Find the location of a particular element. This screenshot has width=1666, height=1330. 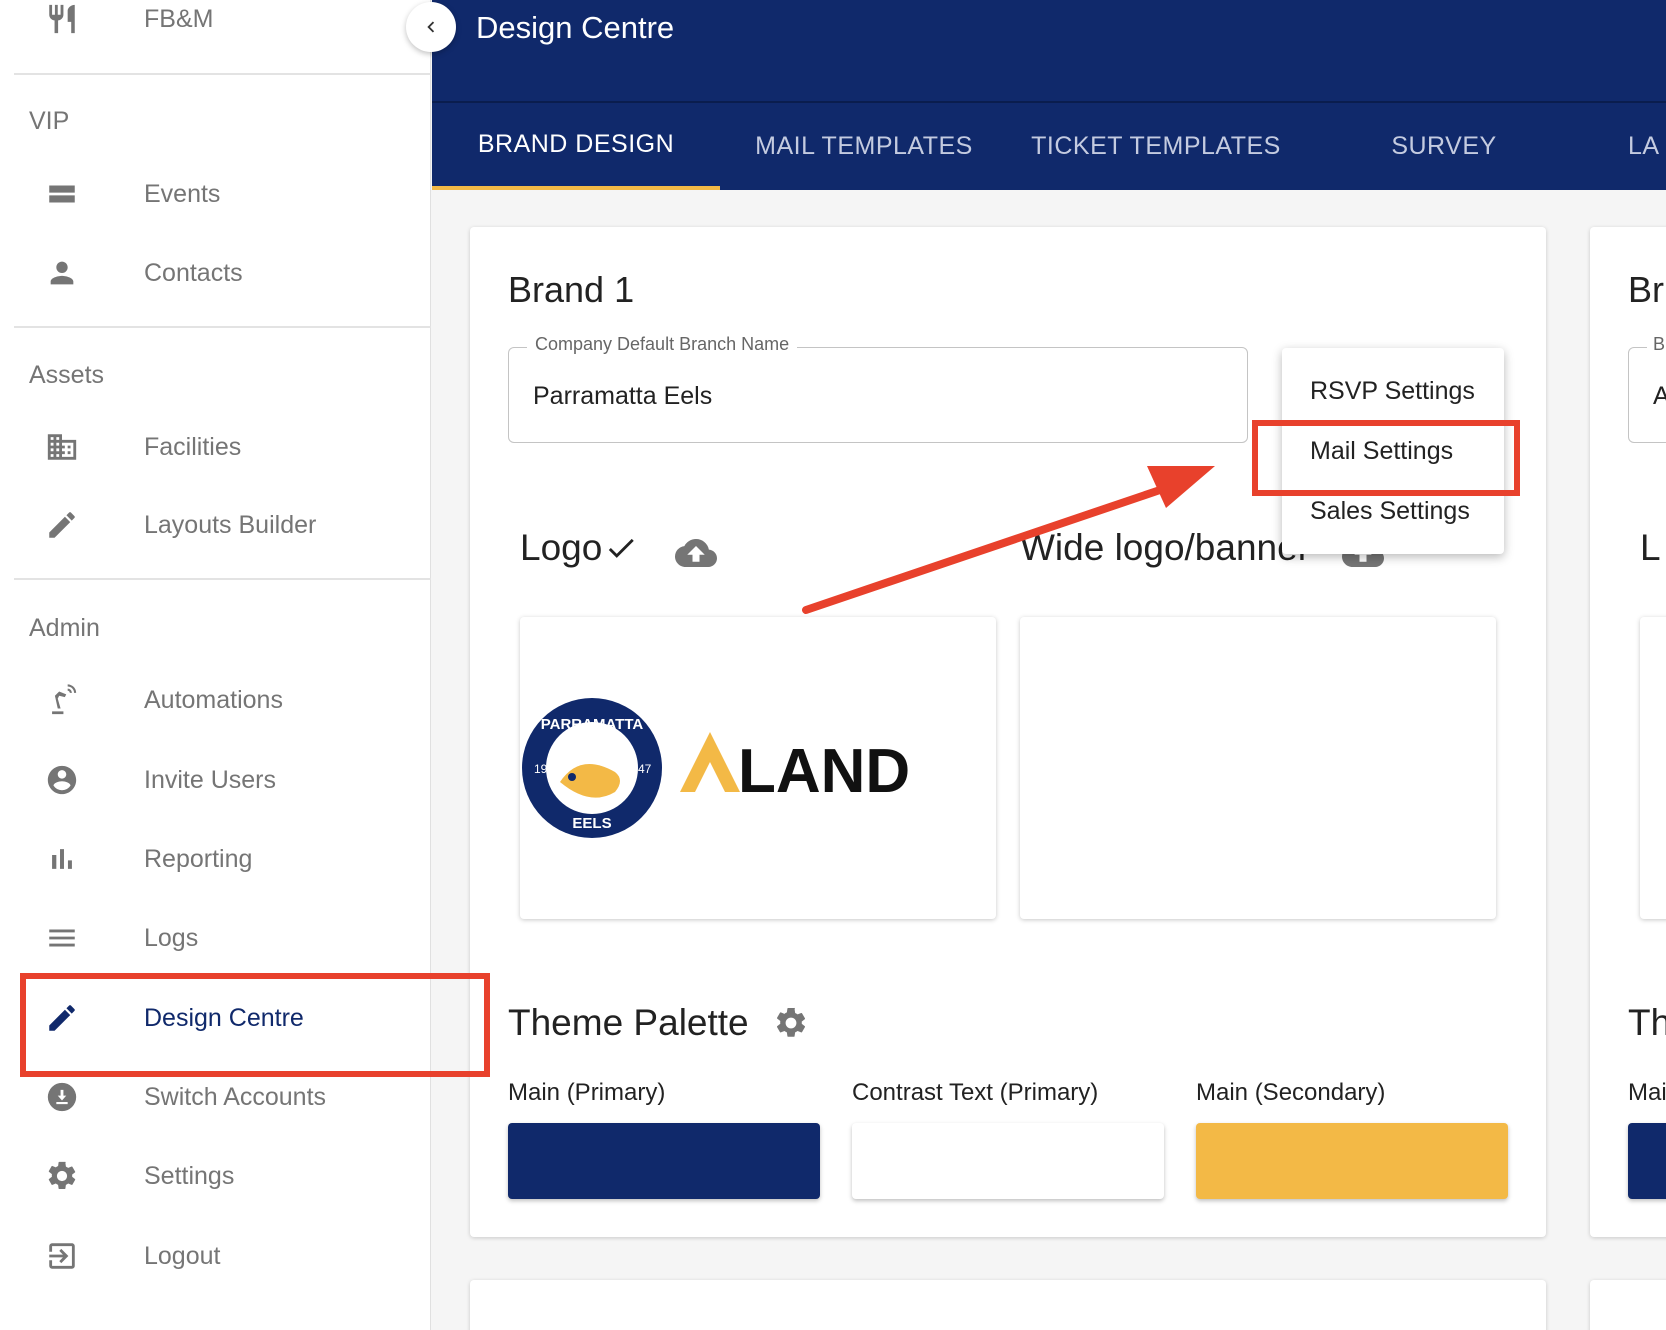

sidebar-item-settings: Settings is located at coordinates (215, 1176).